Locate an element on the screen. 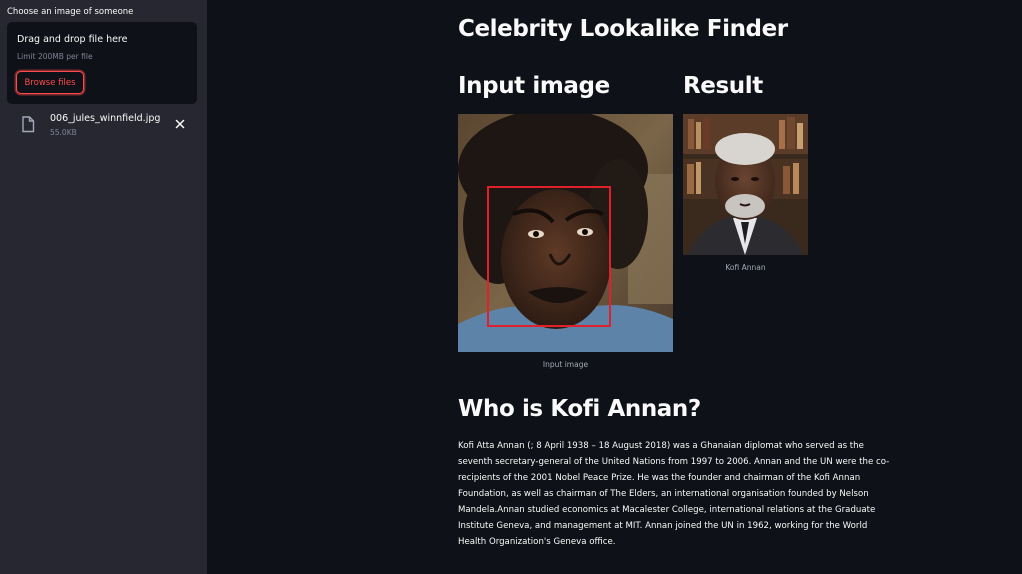 The image size is (1022, 574). input-image-caption: Input image is located at coordinates (565, 364).